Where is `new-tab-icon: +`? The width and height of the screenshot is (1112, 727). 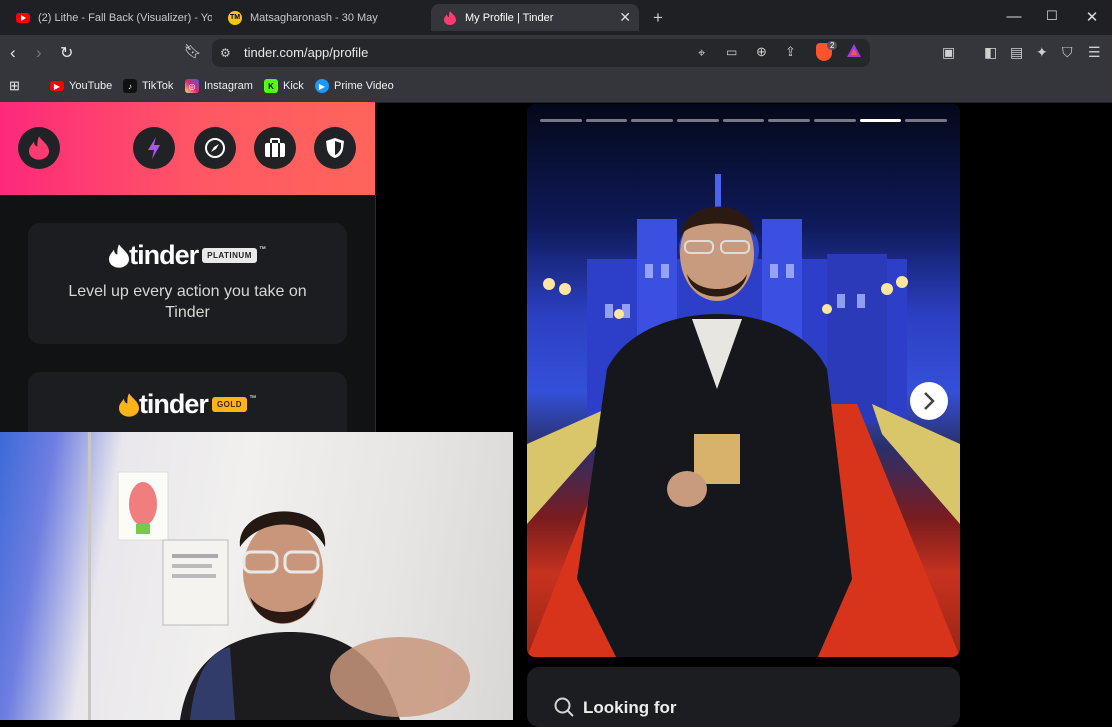
new-tab-icon: + is located at coordinates (658, 18).